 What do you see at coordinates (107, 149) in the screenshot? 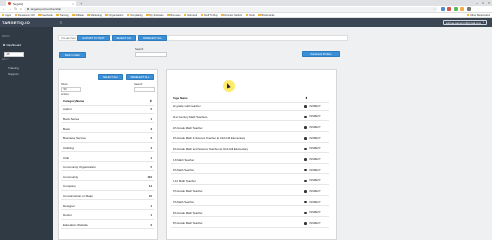
I see `table-row: Clothing 4` at bounding box center [107, 149].